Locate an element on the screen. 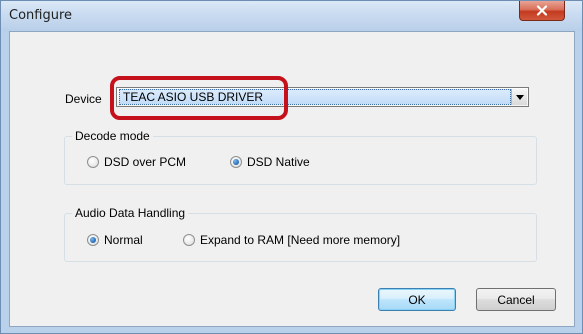 The height and width of the screenshot is (334, 583). title-bar: Configure is located at coordinates (291, 16).